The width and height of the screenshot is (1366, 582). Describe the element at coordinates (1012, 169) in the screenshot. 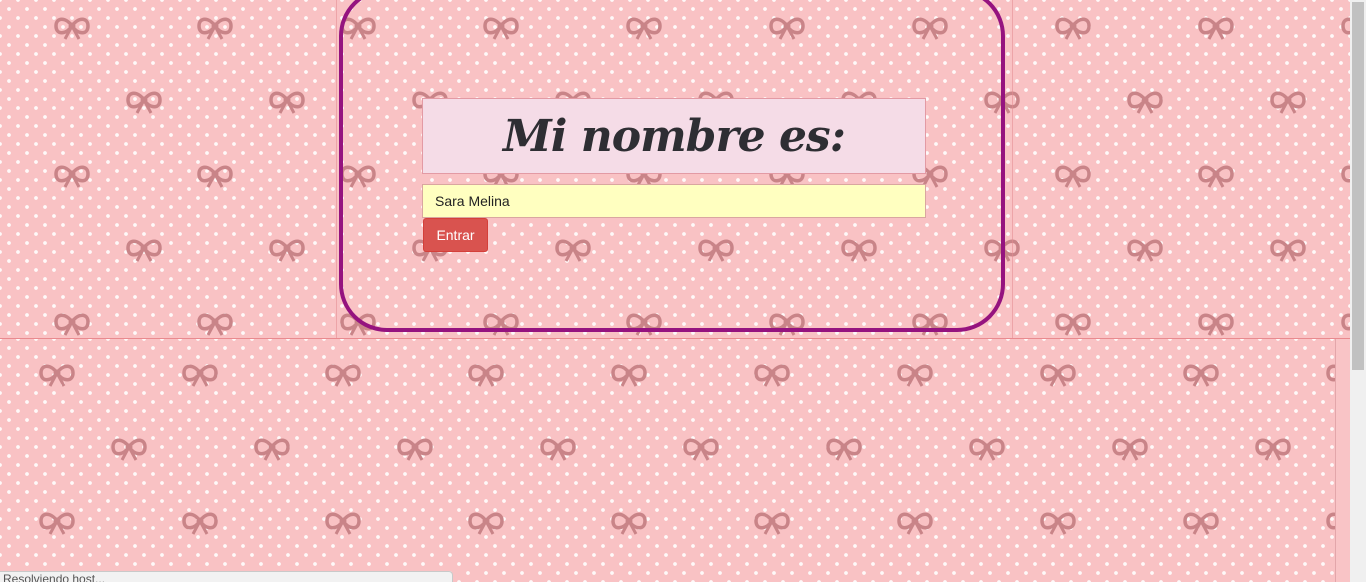

I see `column-divider-right` at that location.